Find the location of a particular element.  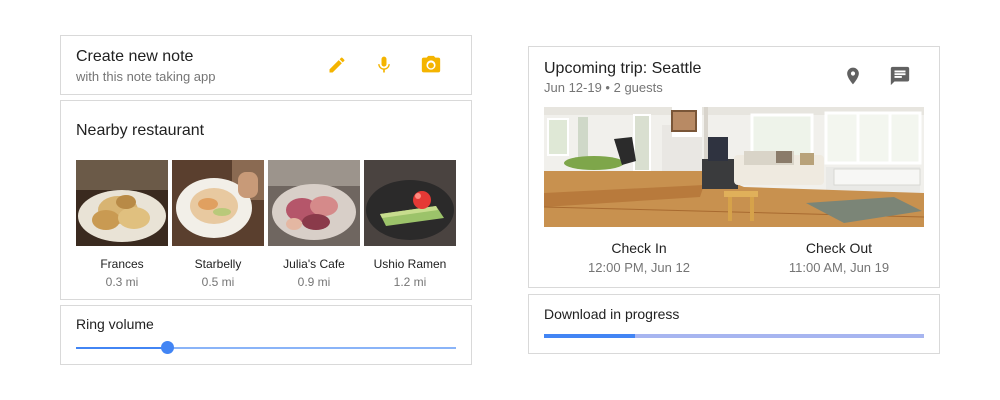

volume-slider-fill is located at coordinates (122, 348).